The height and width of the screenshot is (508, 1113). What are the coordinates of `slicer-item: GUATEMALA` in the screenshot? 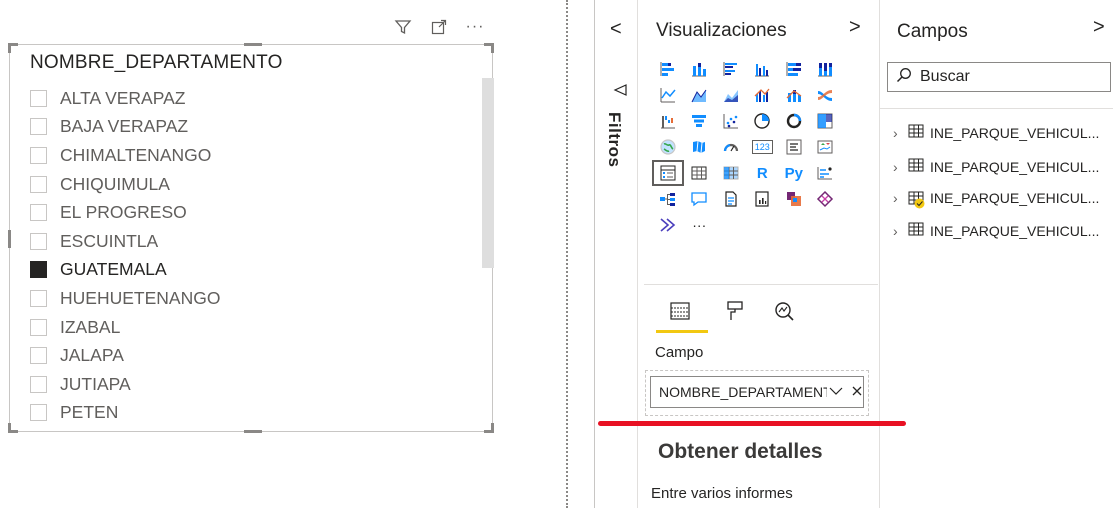 It's located at (255, 270).